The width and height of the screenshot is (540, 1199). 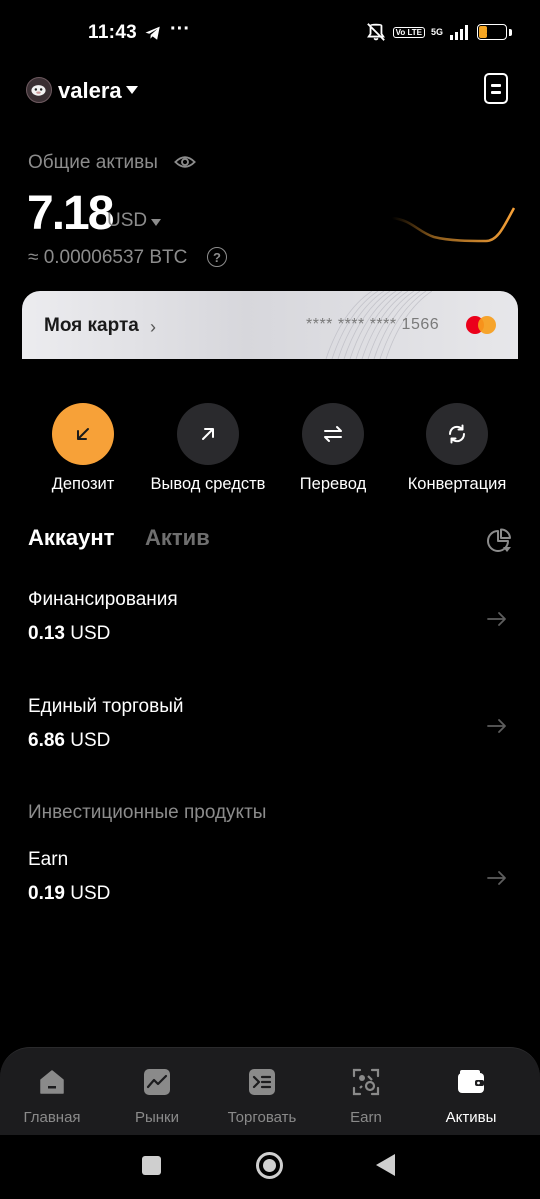 I want to click on card-title: Моя карта, so click(x=91, y=325).